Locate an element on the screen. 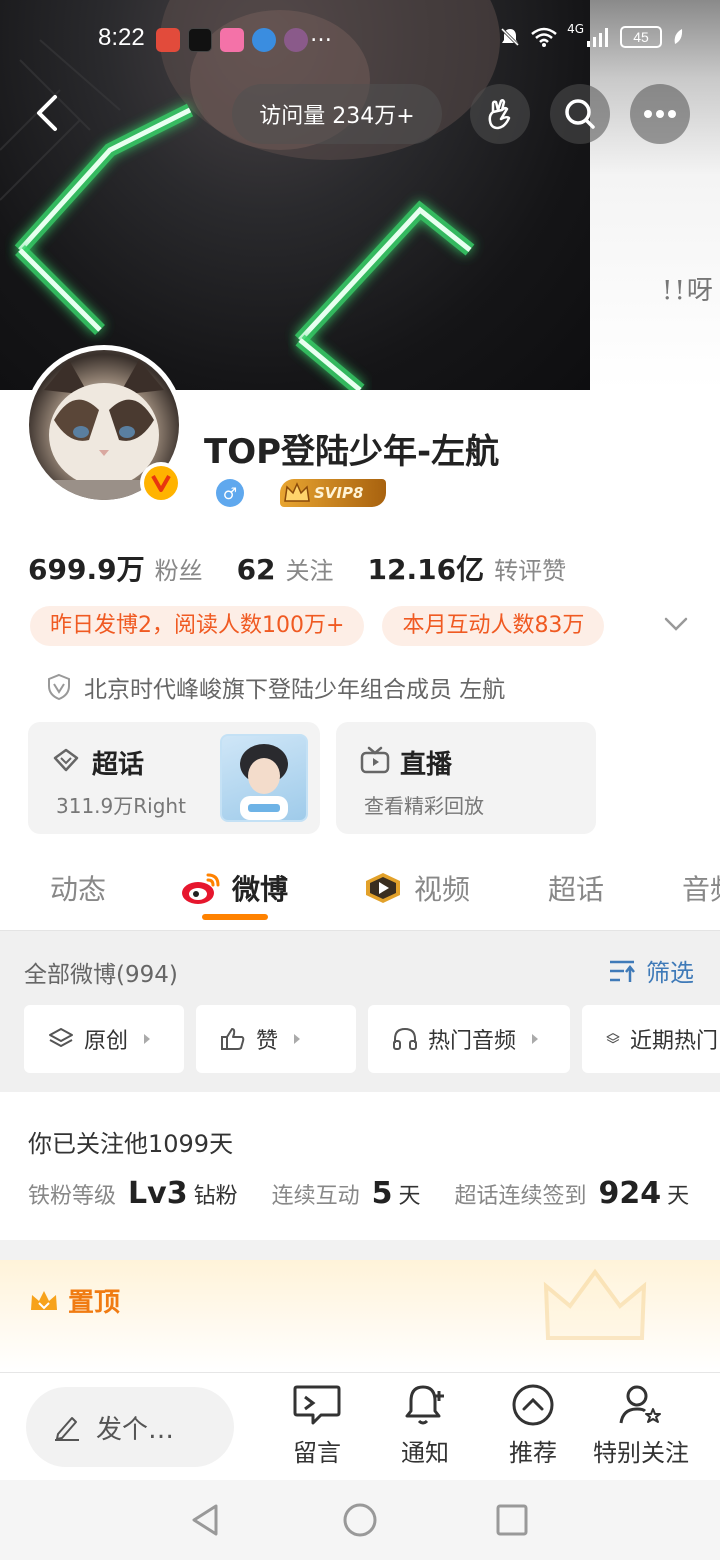 Image resolution: width=720 pixels, height=1560 pixels. live-card: 直播 查看精彩回放 is located at coordinates (466, 778).